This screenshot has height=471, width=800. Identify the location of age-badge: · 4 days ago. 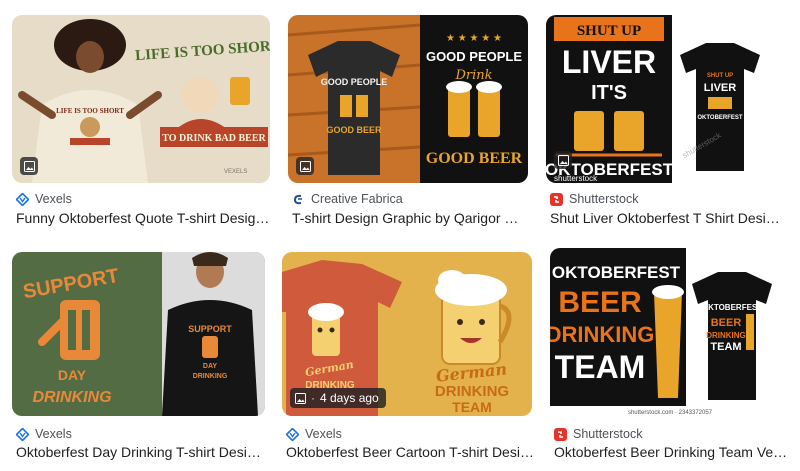
(338, 398).